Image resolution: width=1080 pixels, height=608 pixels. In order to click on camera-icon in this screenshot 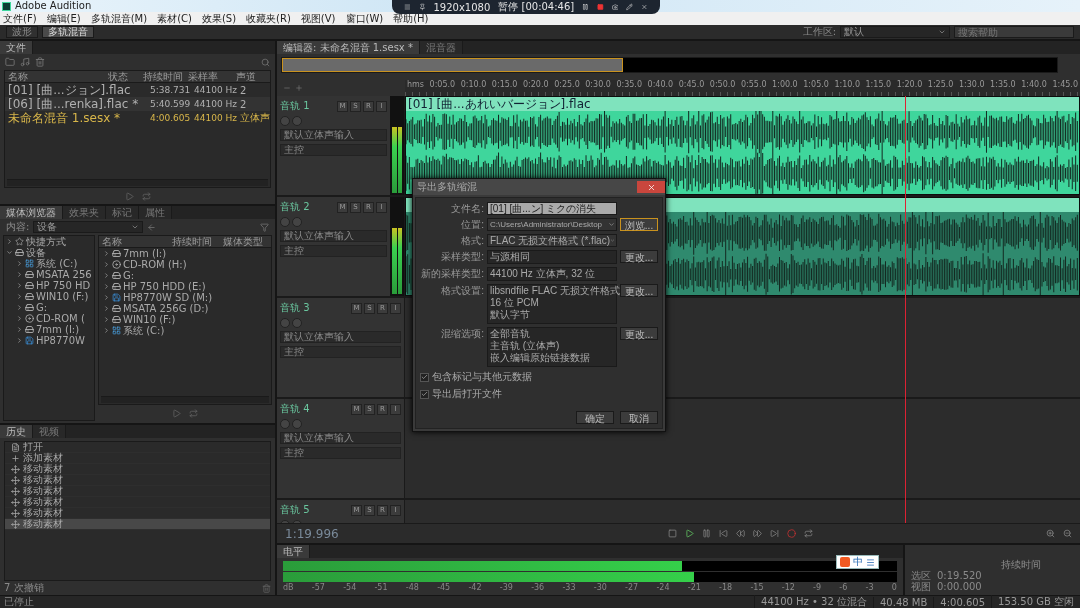, I will do `click(615, 7)`.